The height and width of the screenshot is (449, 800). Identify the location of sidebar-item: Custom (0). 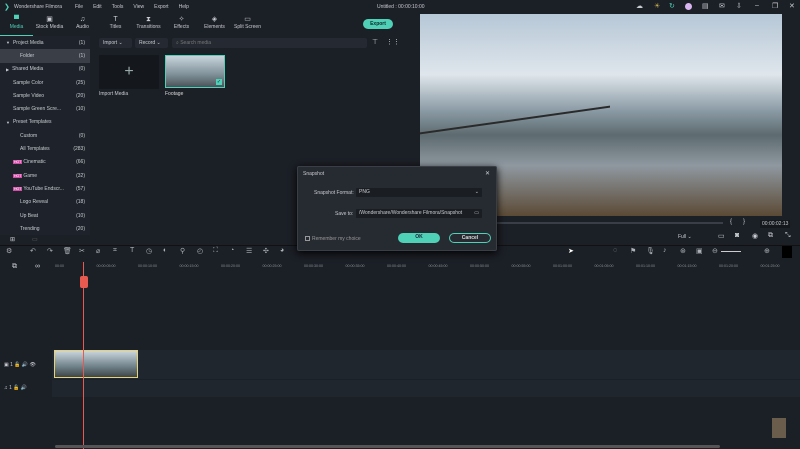
(45, 135).